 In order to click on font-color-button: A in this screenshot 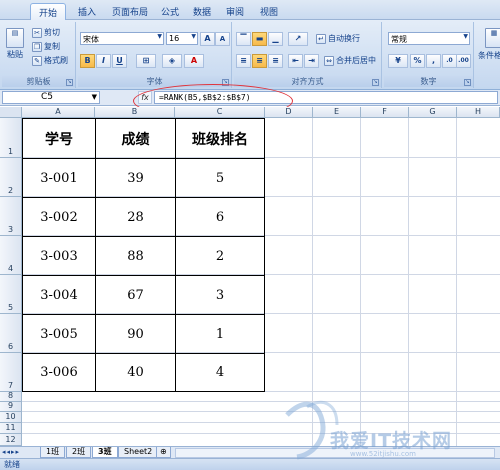, I will do `click(194, 61)`.